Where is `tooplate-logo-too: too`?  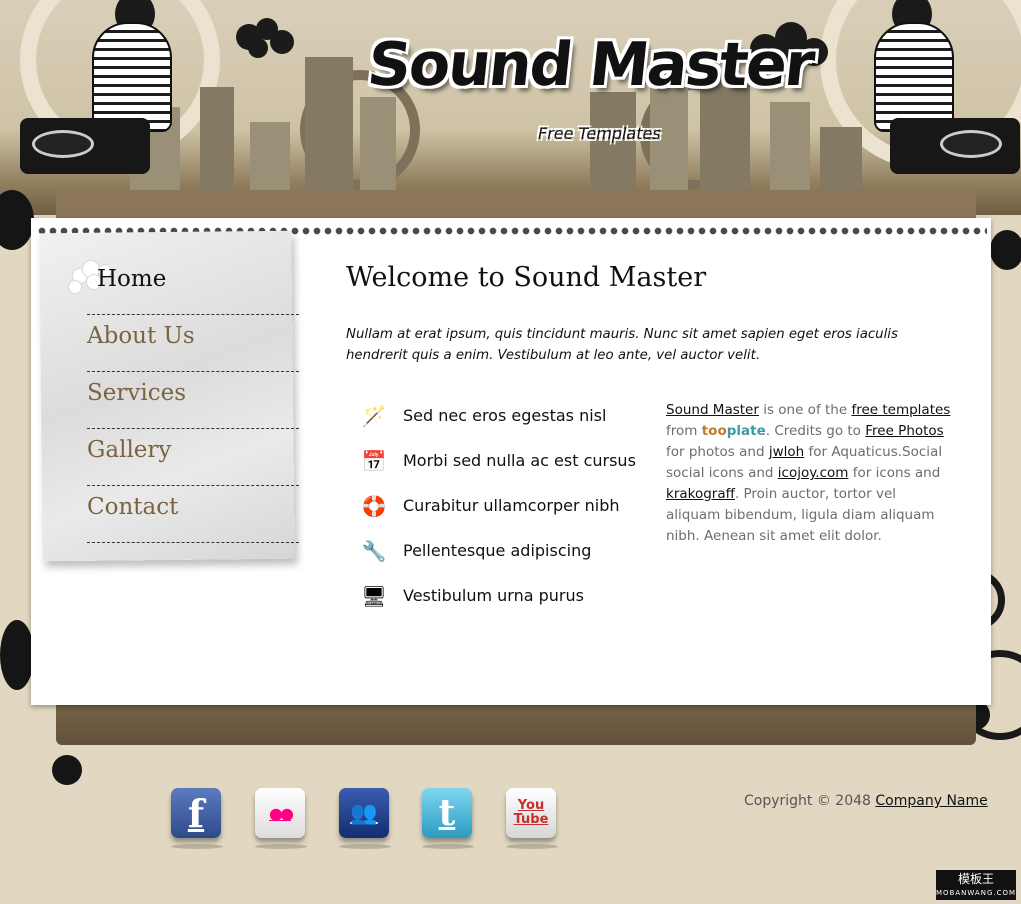
tooplate-logo-too: too is located at coordinates (714, 431).